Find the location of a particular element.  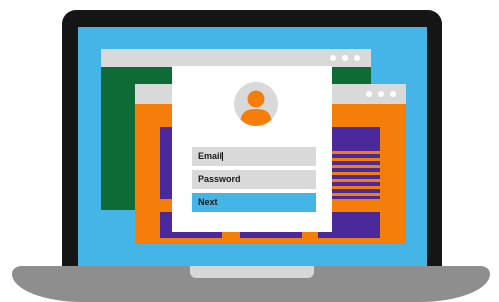

user-avatar-icon is located at coordinates (256, 104).